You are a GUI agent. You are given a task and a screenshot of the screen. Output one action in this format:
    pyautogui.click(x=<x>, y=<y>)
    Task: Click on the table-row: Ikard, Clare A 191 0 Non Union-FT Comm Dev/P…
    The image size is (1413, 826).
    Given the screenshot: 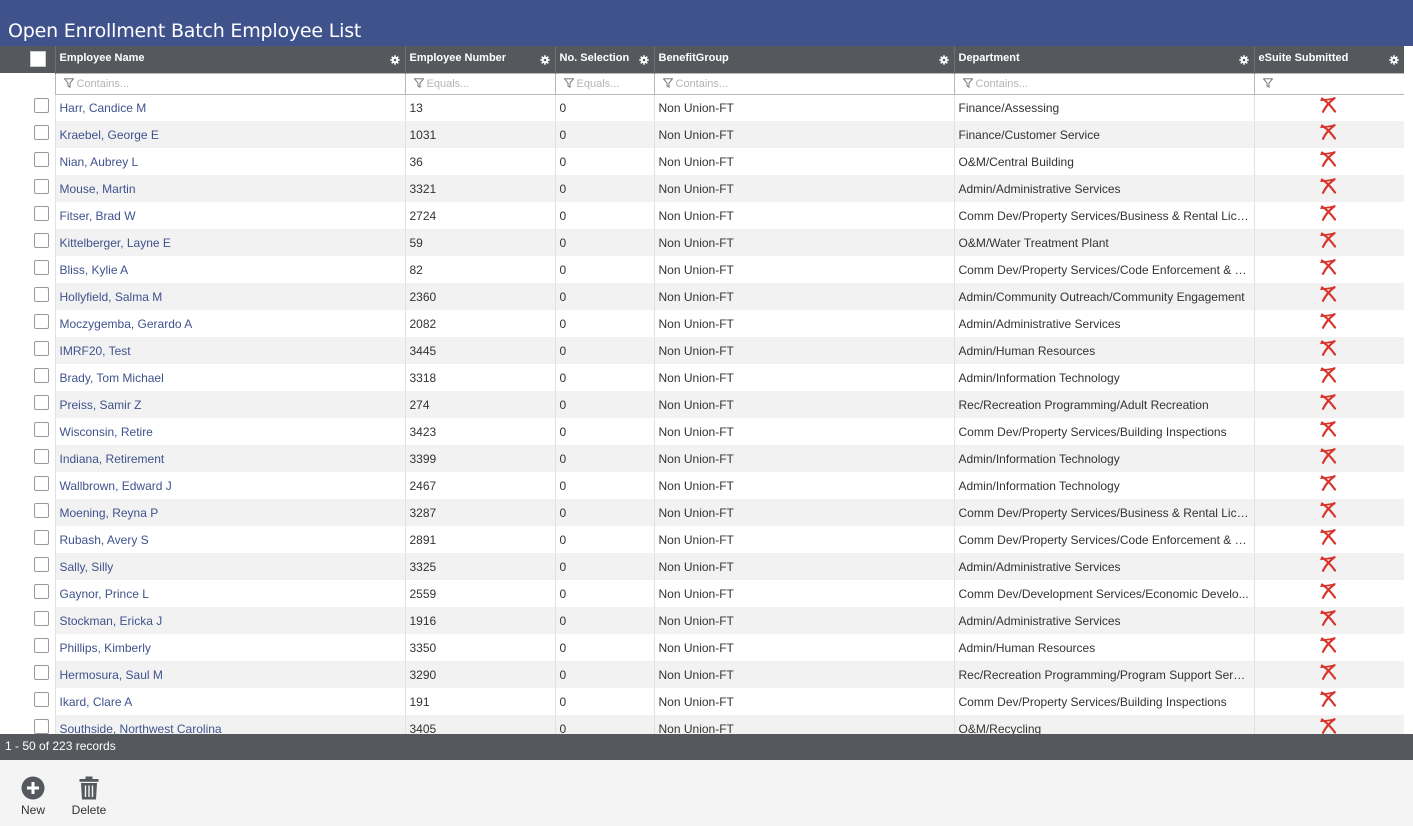 What is the action you would take?
    pyautogui.click(x=702, y=701)
    